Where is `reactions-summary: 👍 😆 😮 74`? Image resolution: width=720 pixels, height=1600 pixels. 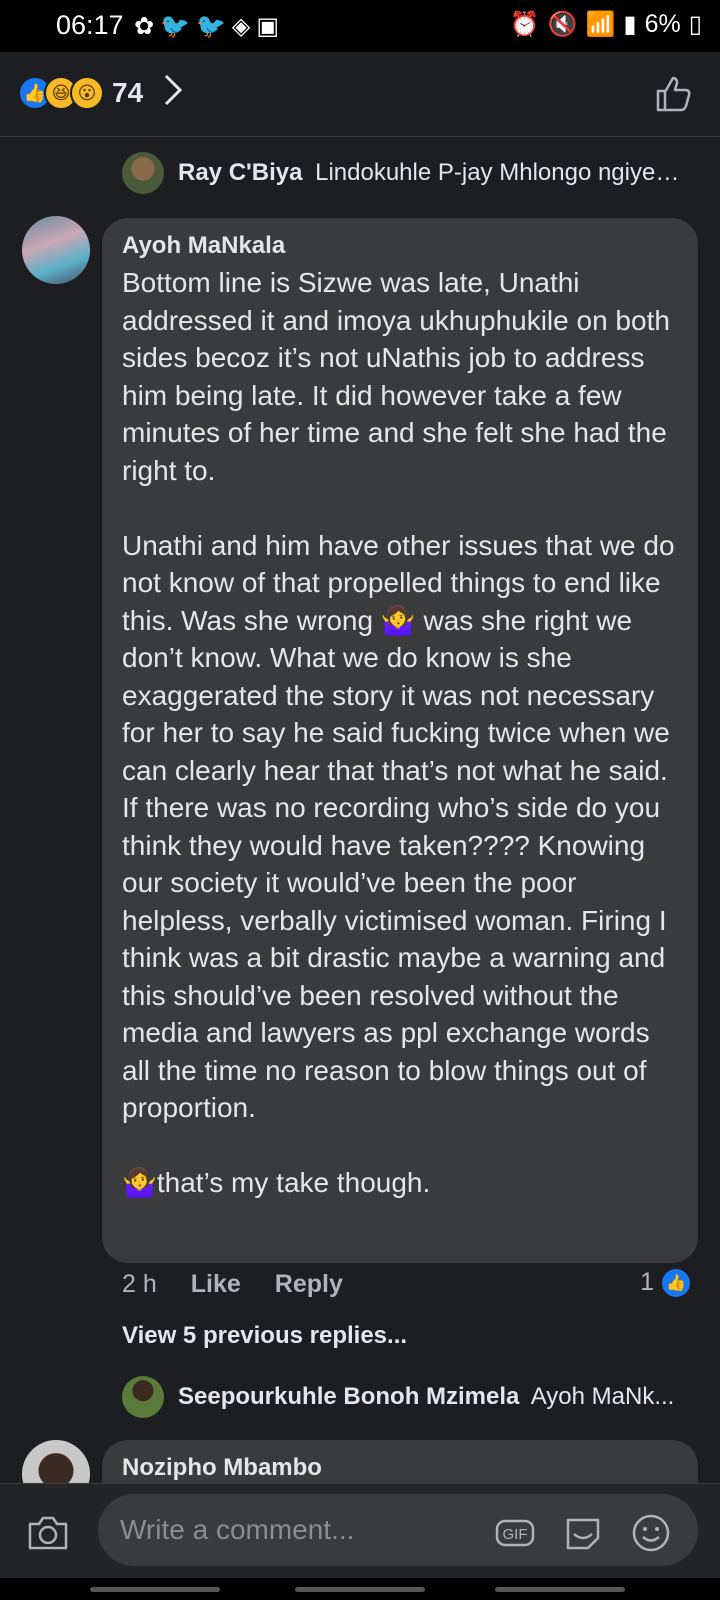
reactions-summary: 👍 😆 😮 74 is located at coordinates (80, 93).